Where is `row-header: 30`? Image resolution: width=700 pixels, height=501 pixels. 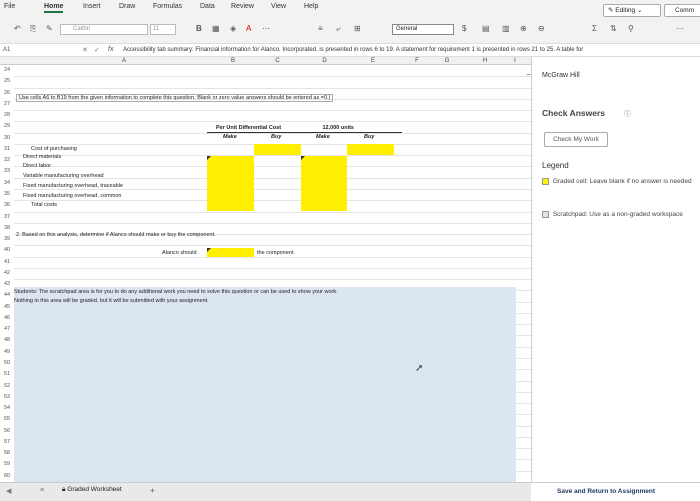 row-header: 30 is located at coordinates (7, 138).